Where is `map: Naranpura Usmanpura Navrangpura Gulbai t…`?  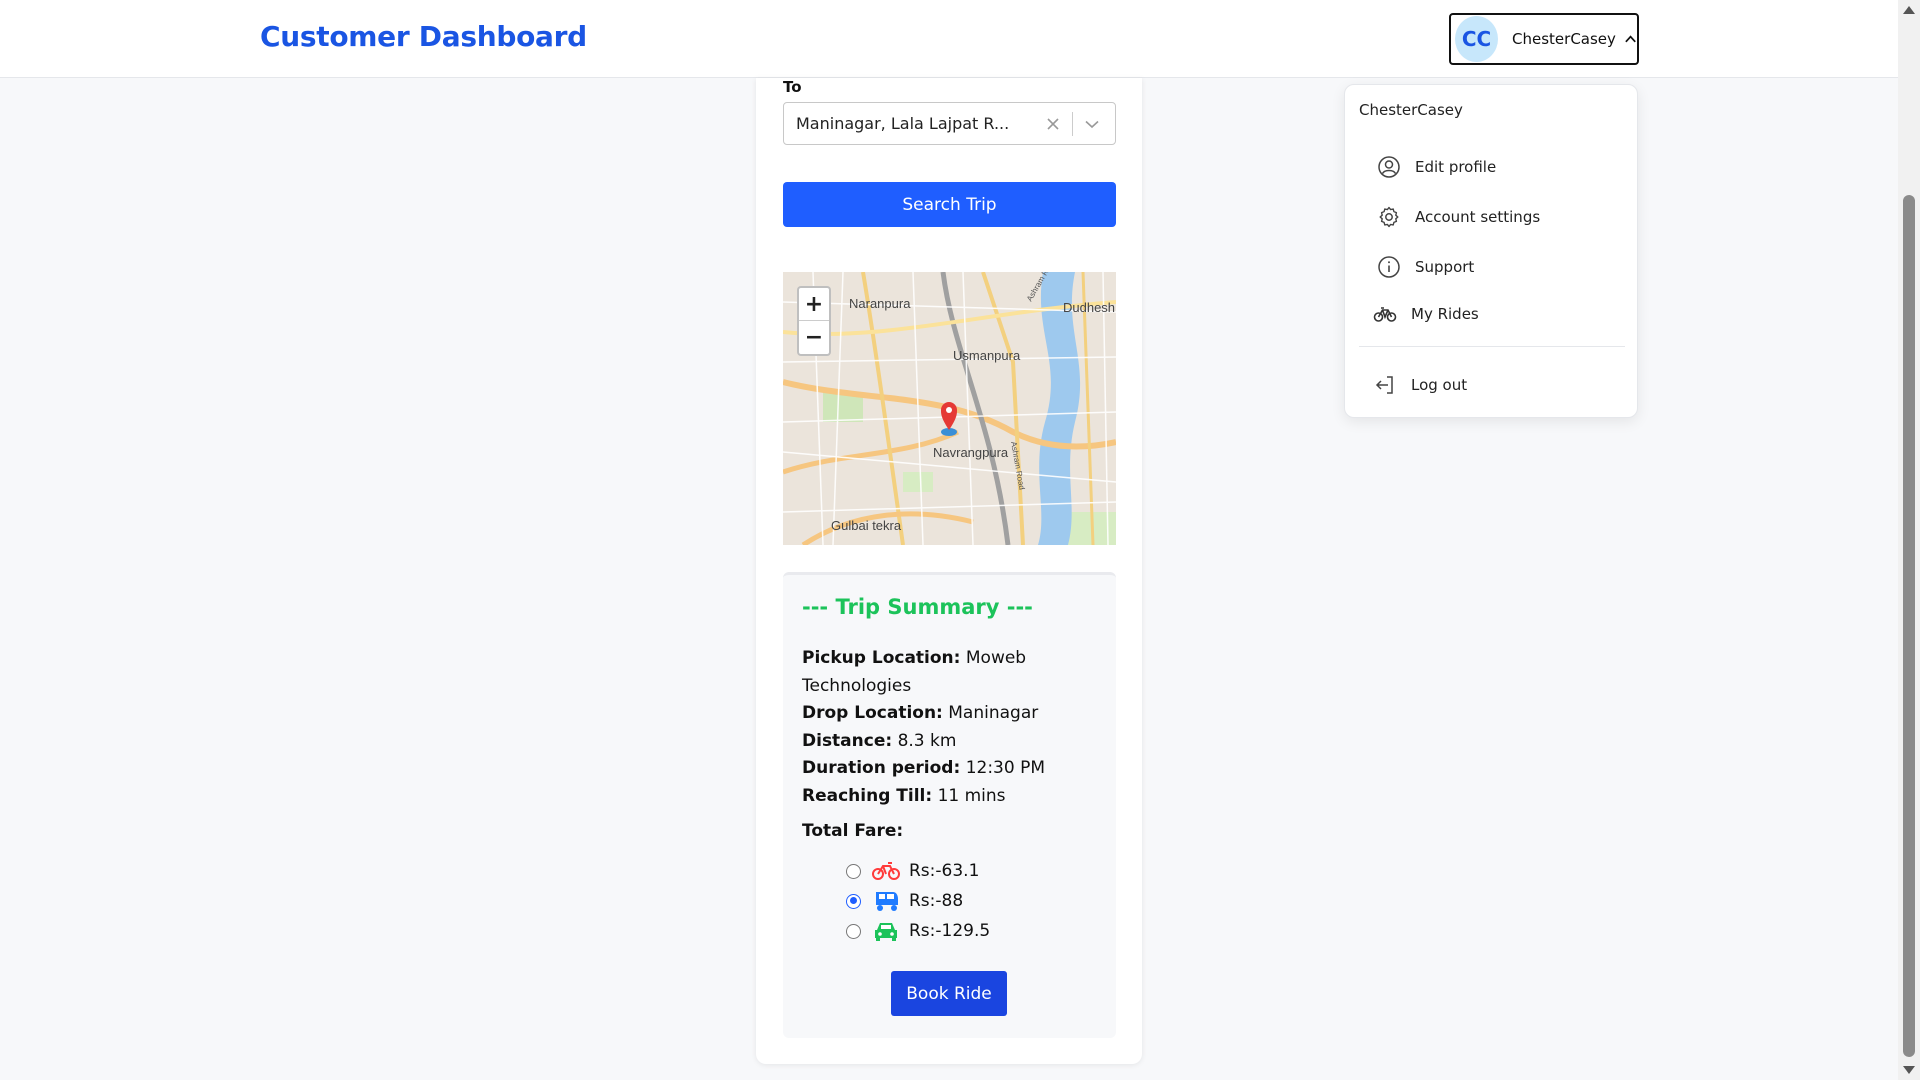 map: Naranpura Usmanpura Navrangpura Gulbai t… is located at coordinates (949, 408).